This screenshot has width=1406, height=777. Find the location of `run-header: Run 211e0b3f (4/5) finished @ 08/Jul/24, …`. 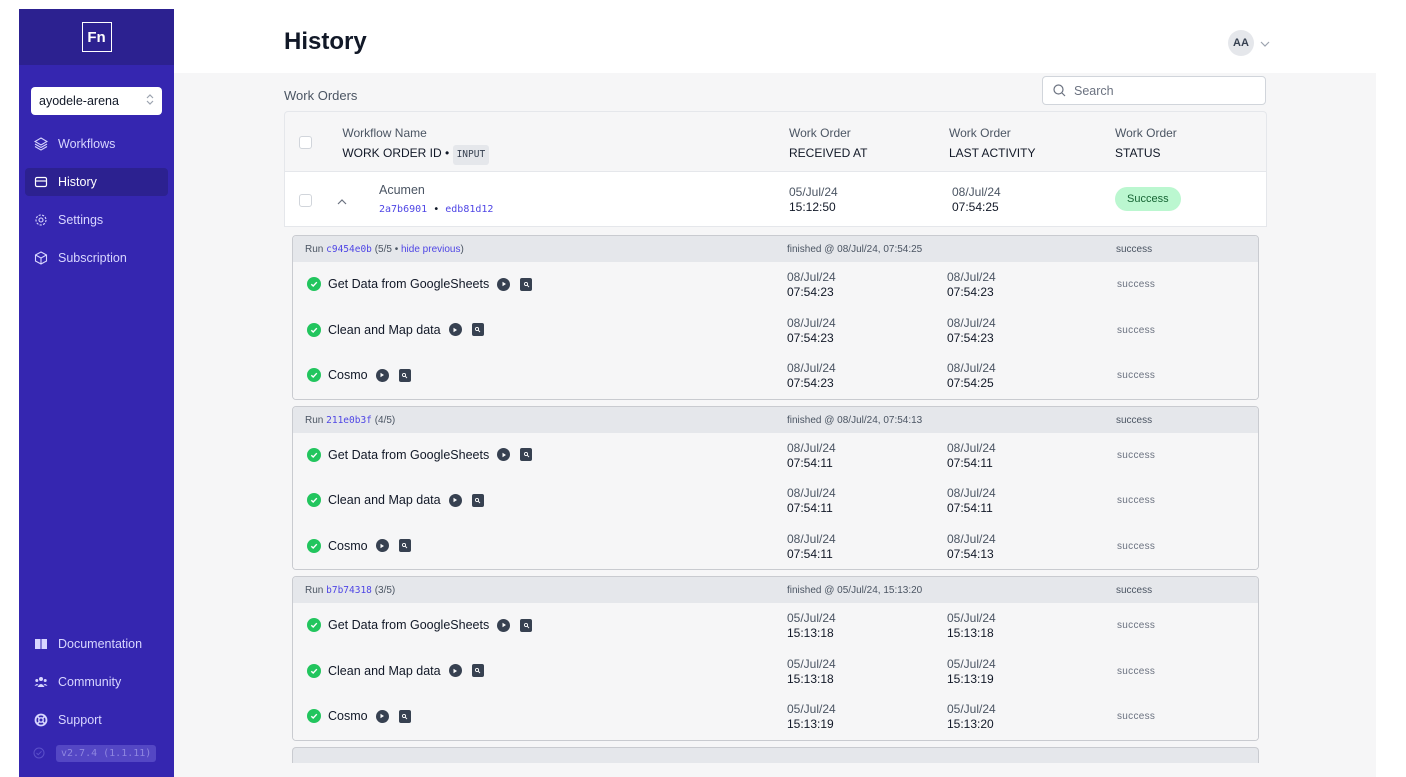

run-header: Run 211e0b3f (4/5) finished @ 08/Jul/24, … is located at coordinates (775, 419).